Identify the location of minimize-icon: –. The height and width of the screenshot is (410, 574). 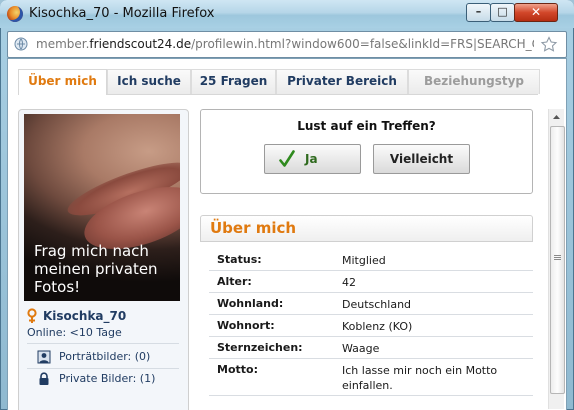
(478, 11).